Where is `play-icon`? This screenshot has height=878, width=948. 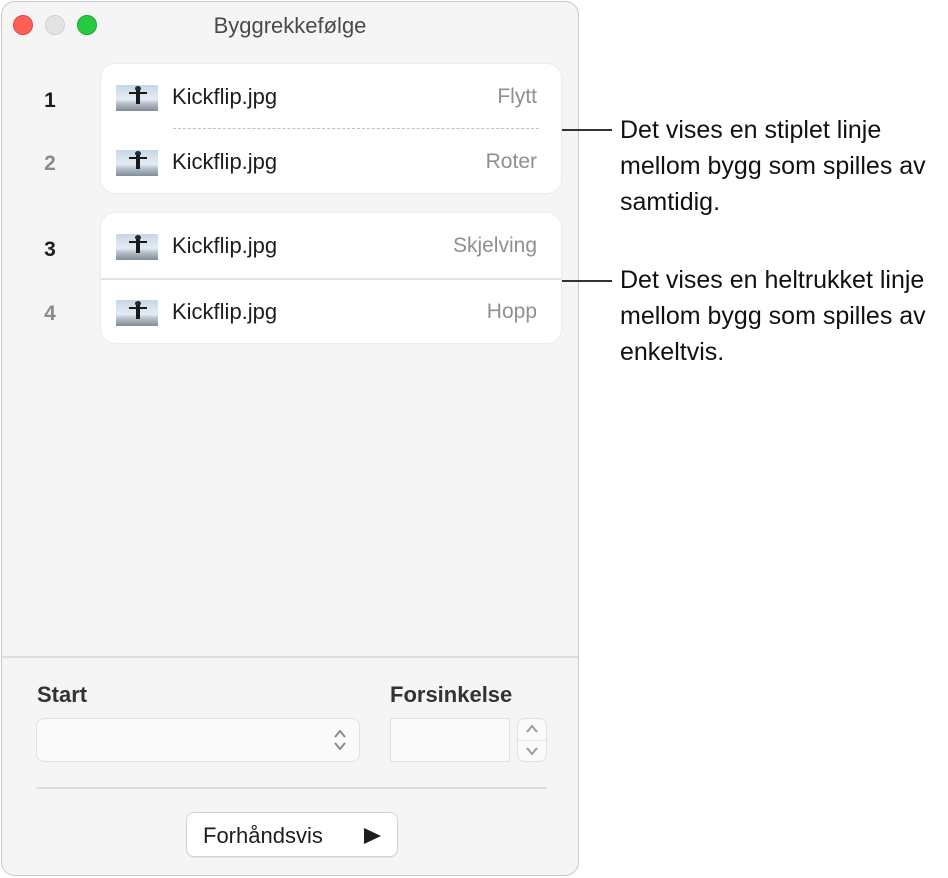
play-icon is located at coordinates (372, 836).